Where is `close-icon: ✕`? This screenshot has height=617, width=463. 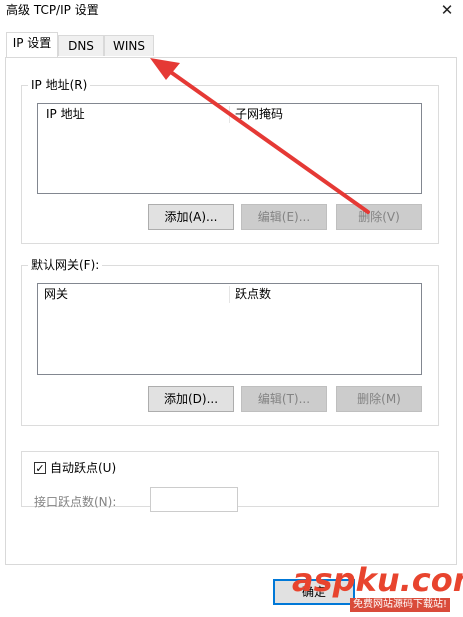
close-icon: ✕ is located at coordinates (447, 11).